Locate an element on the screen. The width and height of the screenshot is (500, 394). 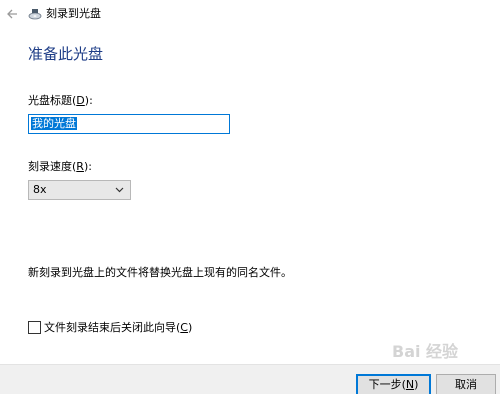
watermark: Bai 经验 is located at coordinates (425, 351).